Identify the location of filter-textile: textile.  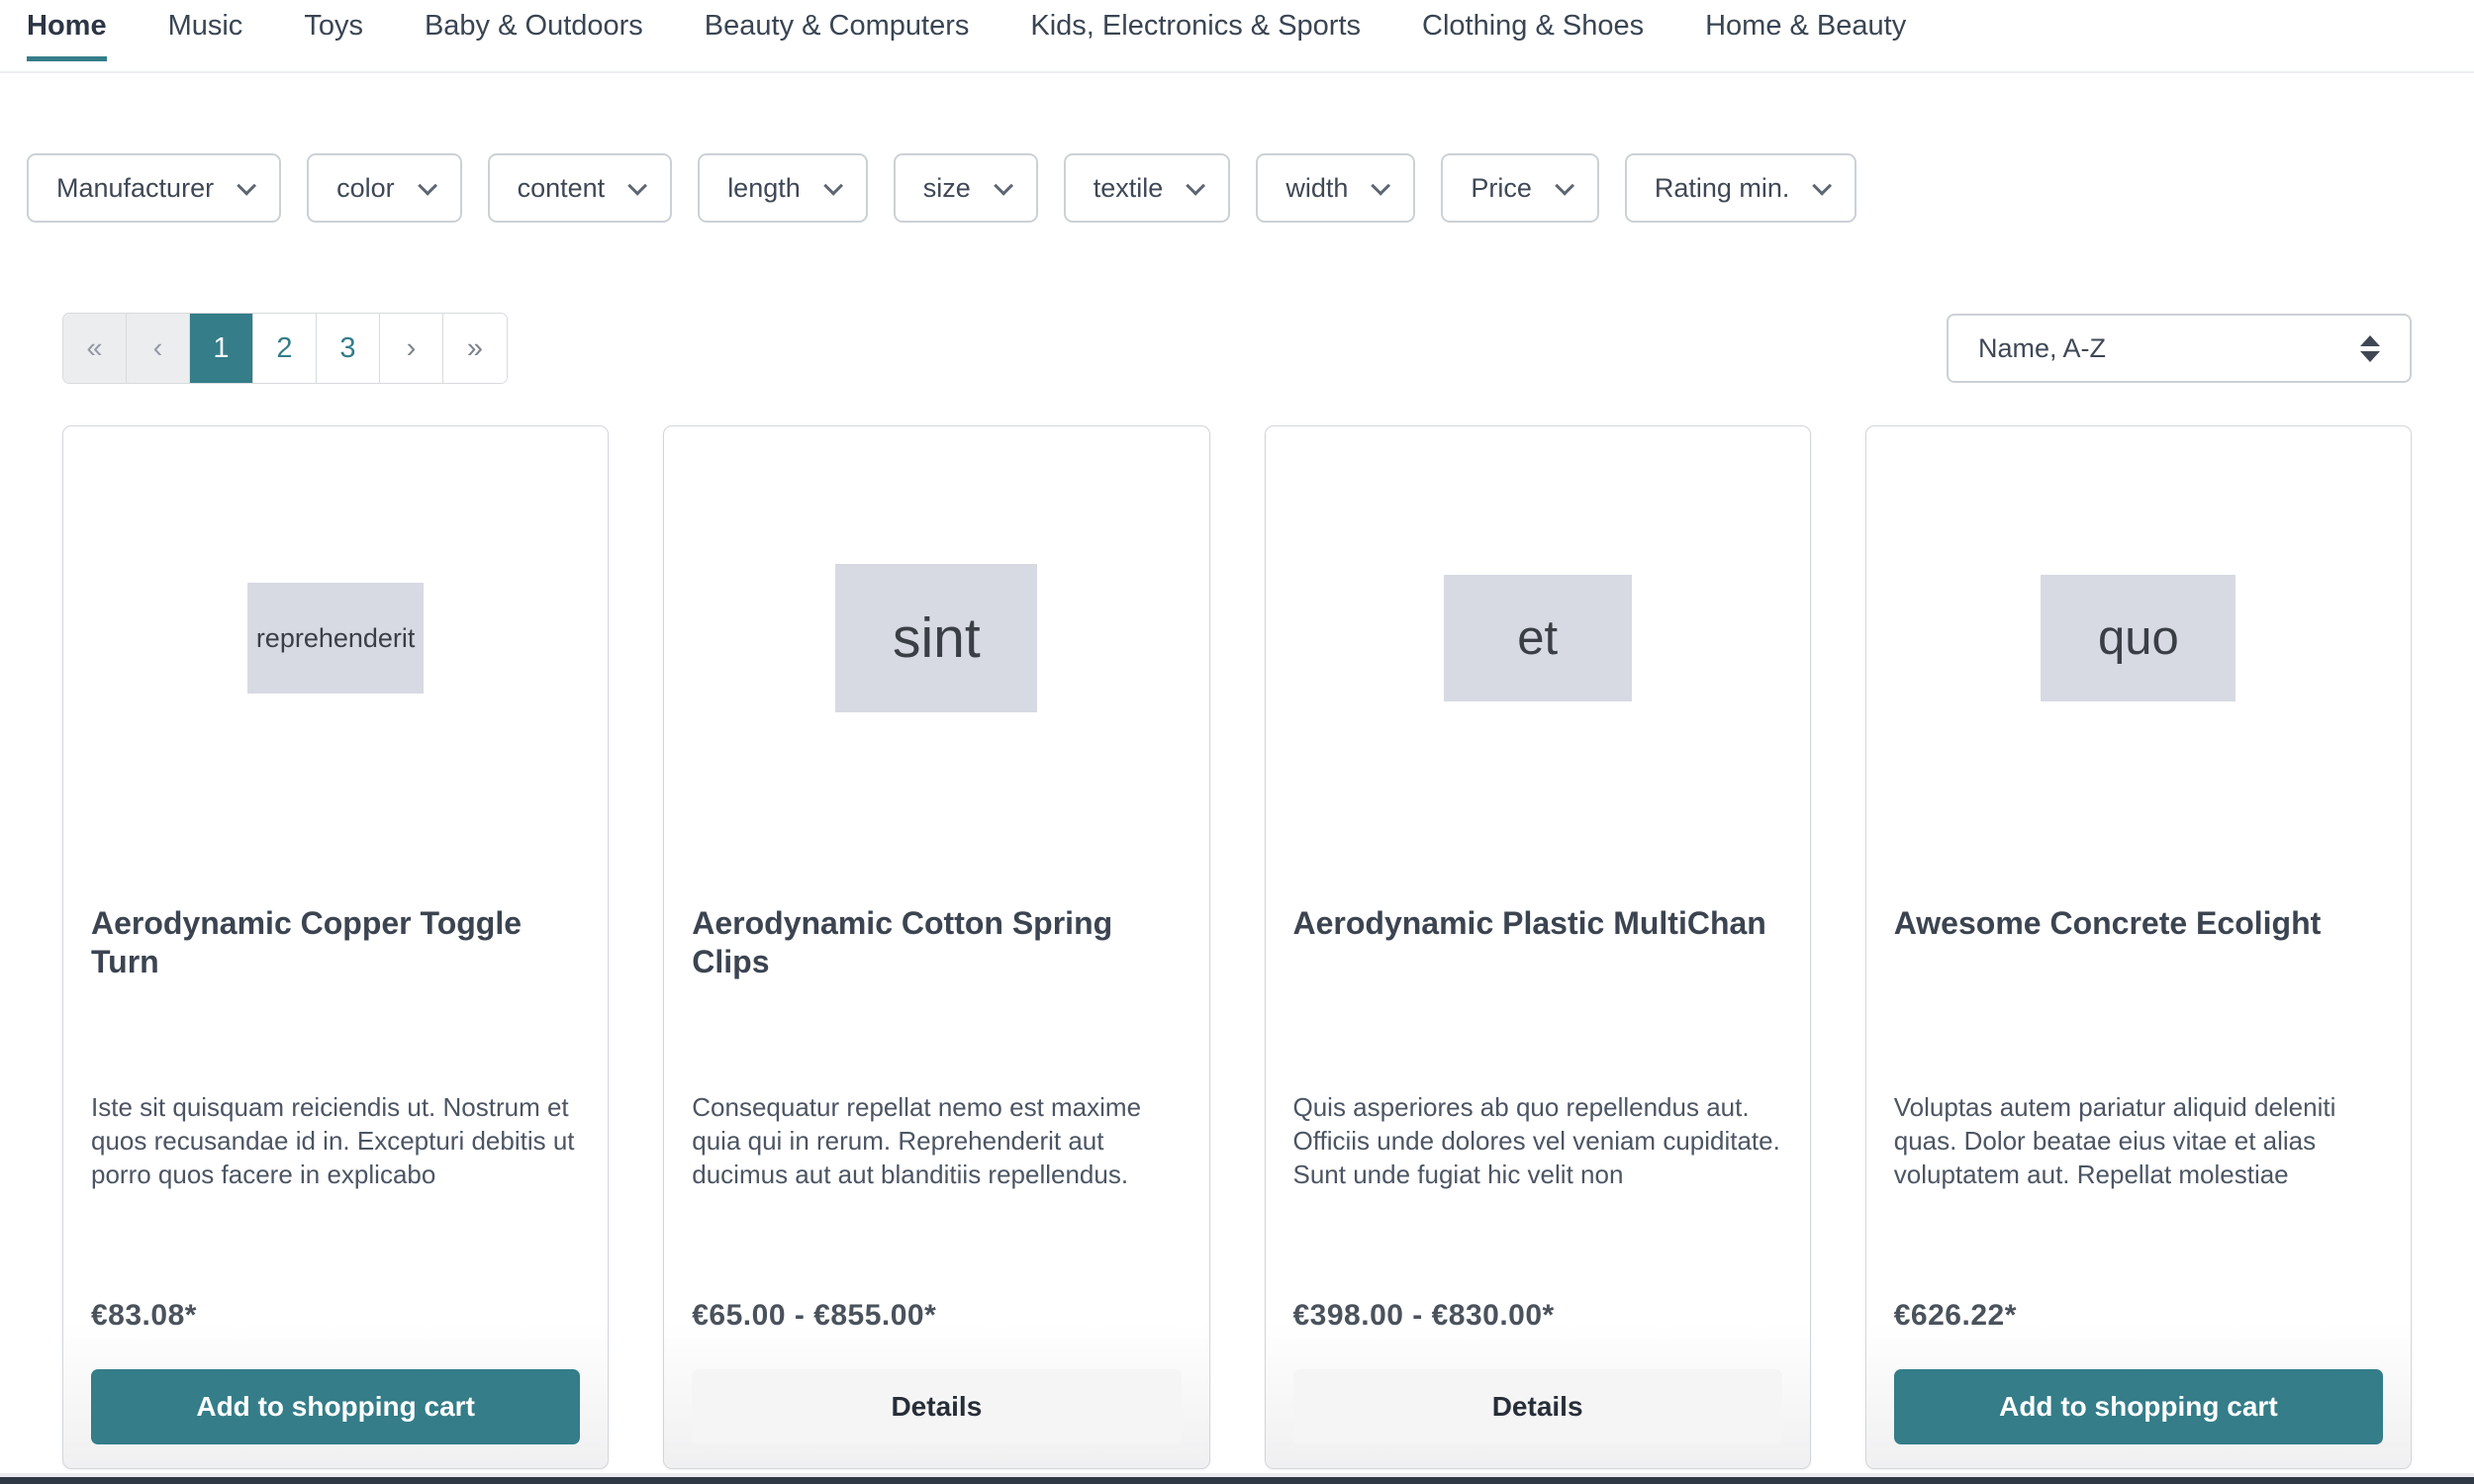
(1147, 188).